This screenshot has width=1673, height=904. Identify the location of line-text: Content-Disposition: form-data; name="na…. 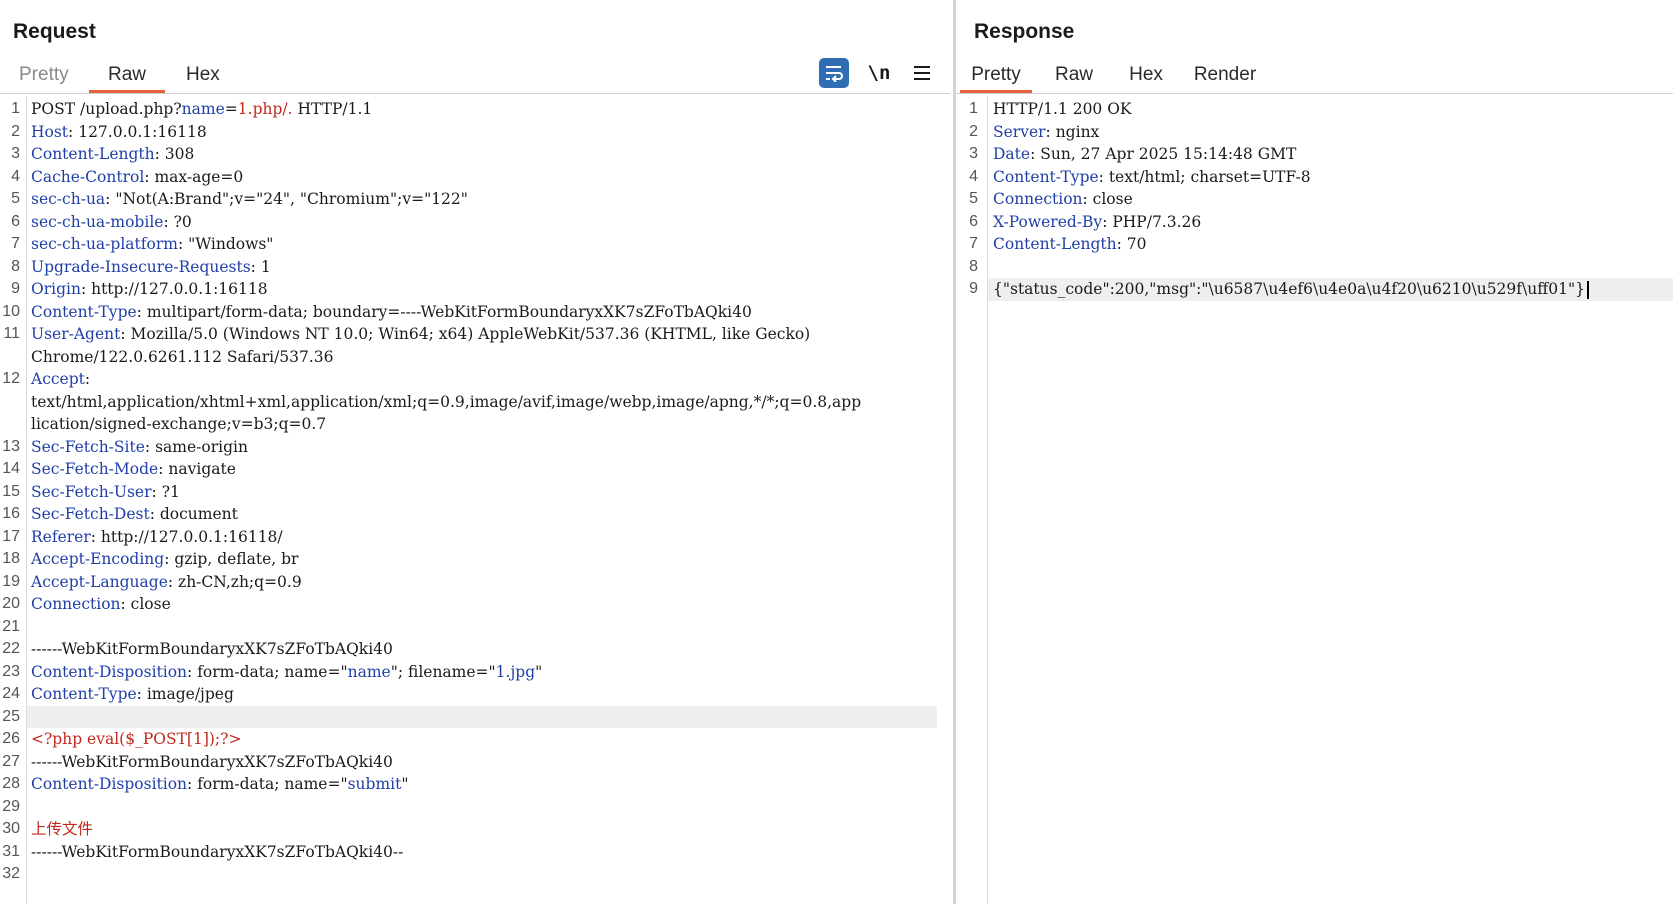
(287, 671).